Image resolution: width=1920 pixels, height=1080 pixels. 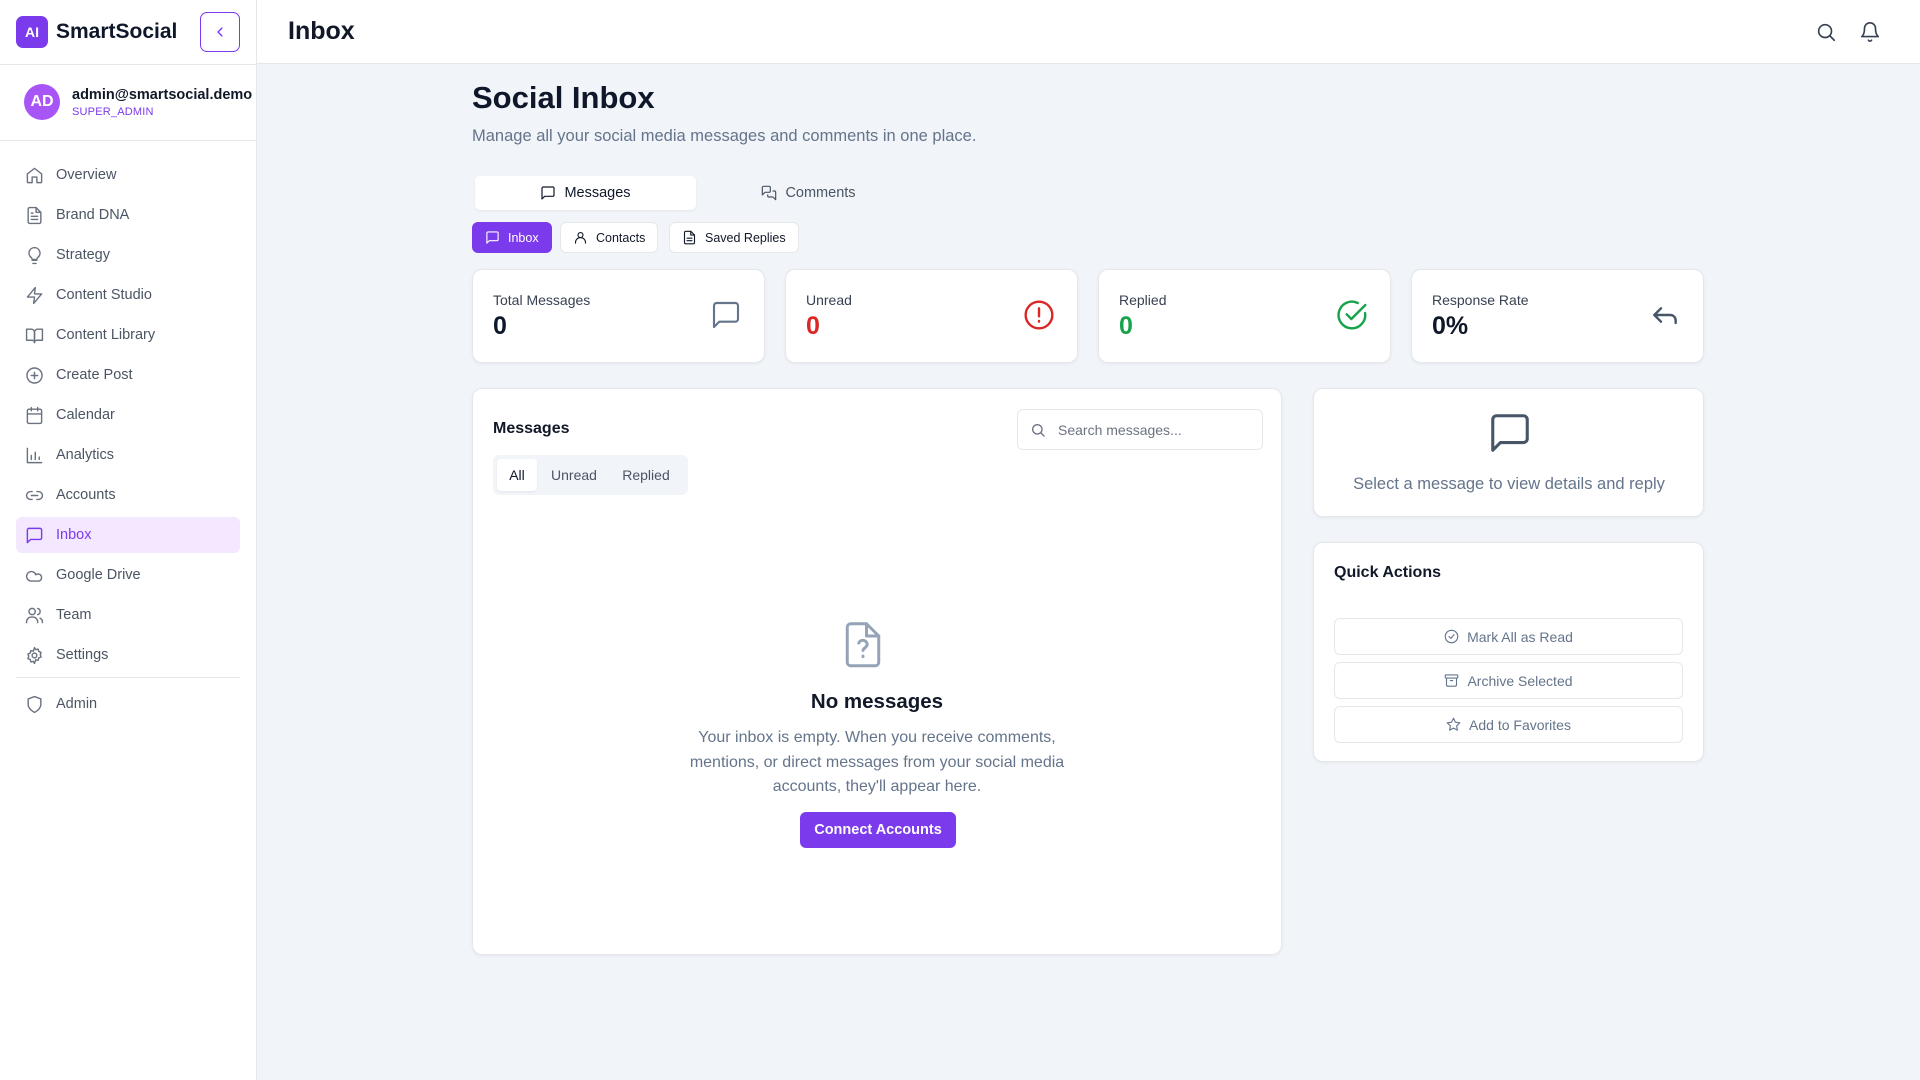 I want to click on sidebar-item-label: Admin, so click(x=77, y=704).